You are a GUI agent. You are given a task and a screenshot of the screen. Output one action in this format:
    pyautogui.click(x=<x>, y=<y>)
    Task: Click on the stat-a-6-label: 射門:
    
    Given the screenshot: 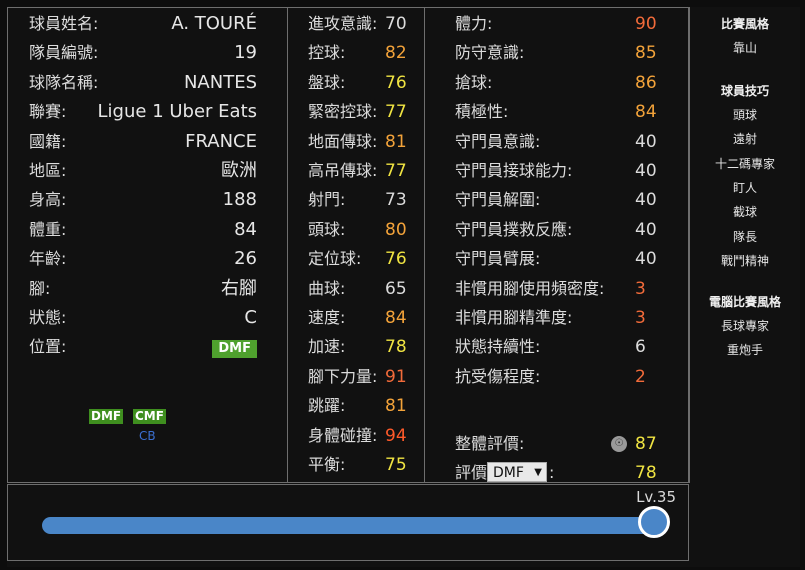 What is the action you would take?
    pyautogui.click(x=327, y=200)
    